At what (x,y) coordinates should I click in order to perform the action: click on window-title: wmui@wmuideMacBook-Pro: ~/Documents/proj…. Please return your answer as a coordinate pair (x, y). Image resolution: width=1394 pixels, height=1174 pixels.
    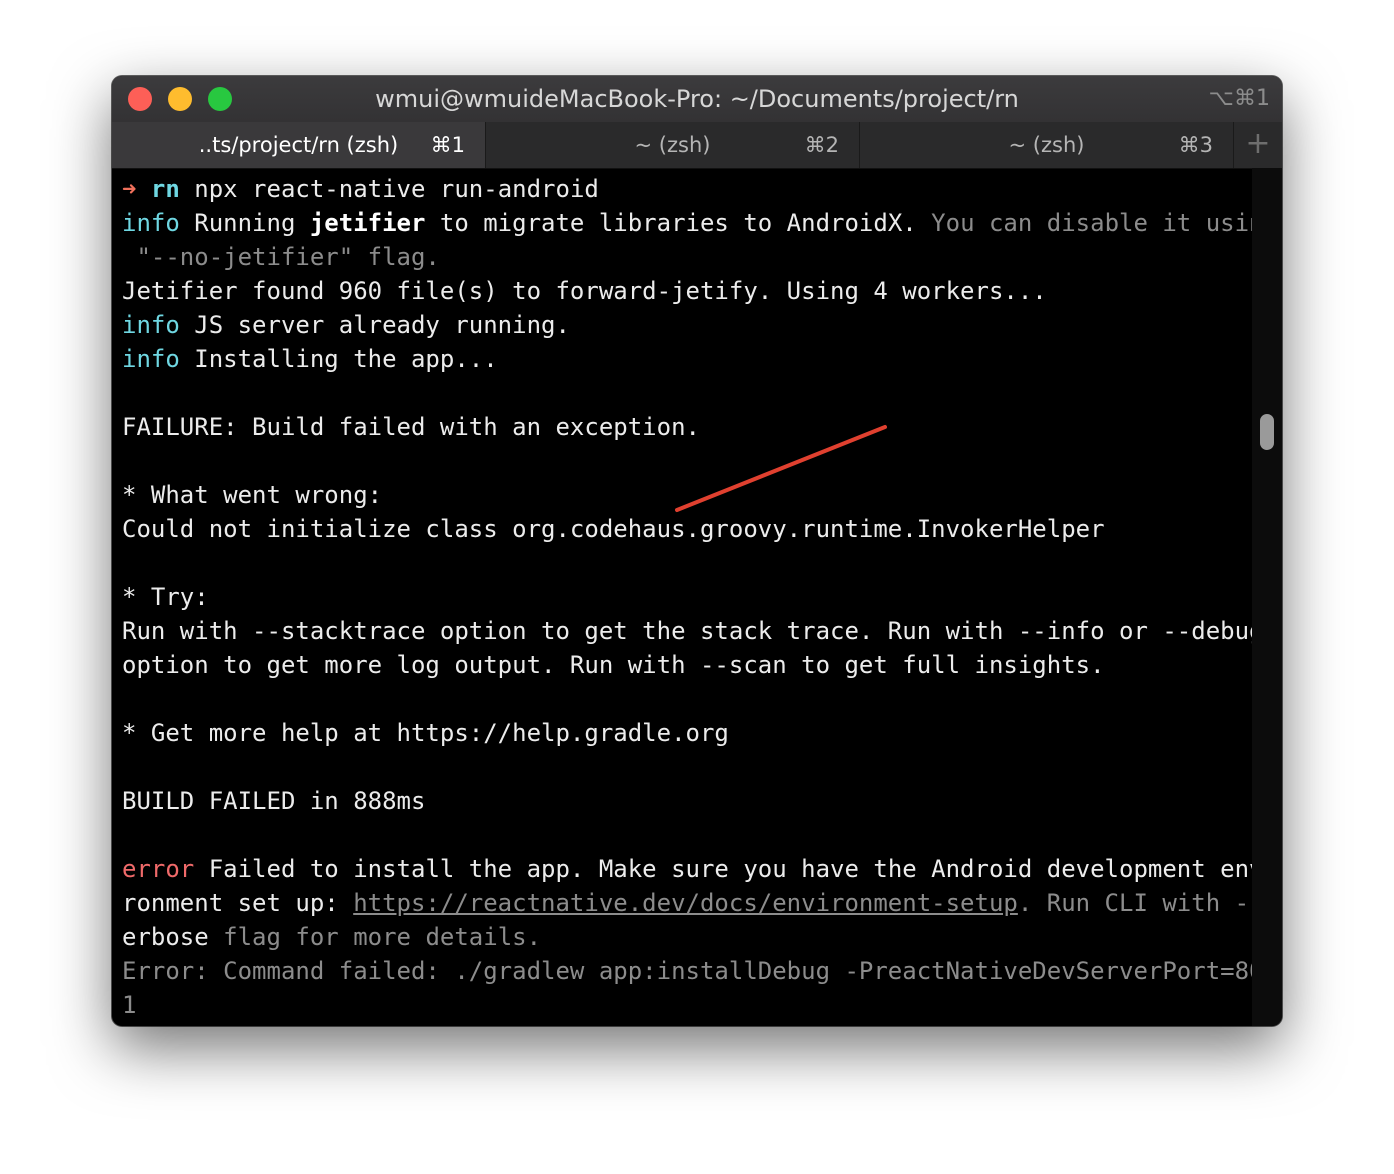
    Looking at the image, I should click on (697, 99).